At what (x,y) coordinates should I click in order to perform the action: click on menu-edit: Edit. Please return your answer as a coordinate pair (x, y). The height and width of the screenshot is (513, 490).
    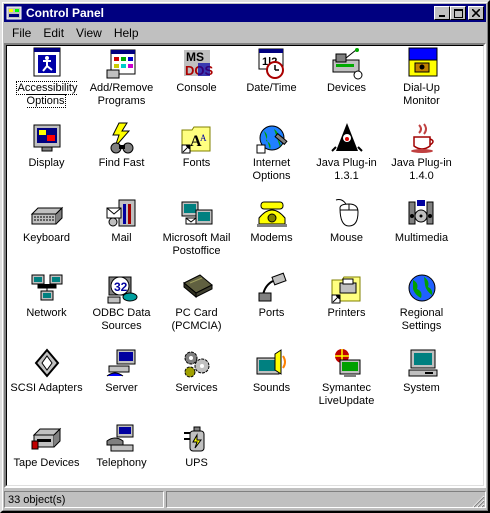
    Looking at the image, I should click on (53, 33).